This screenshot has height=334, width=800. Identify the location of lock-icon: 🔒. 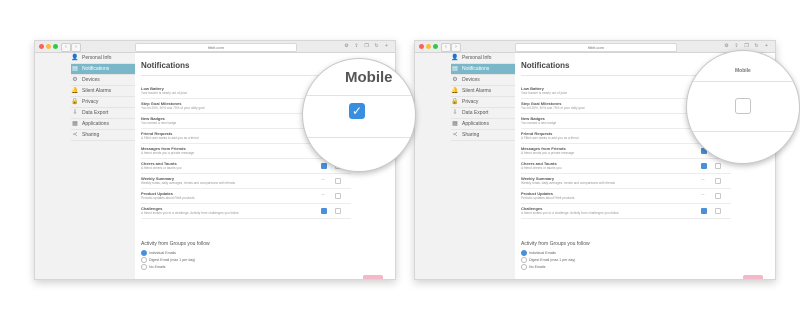
(75, 102).